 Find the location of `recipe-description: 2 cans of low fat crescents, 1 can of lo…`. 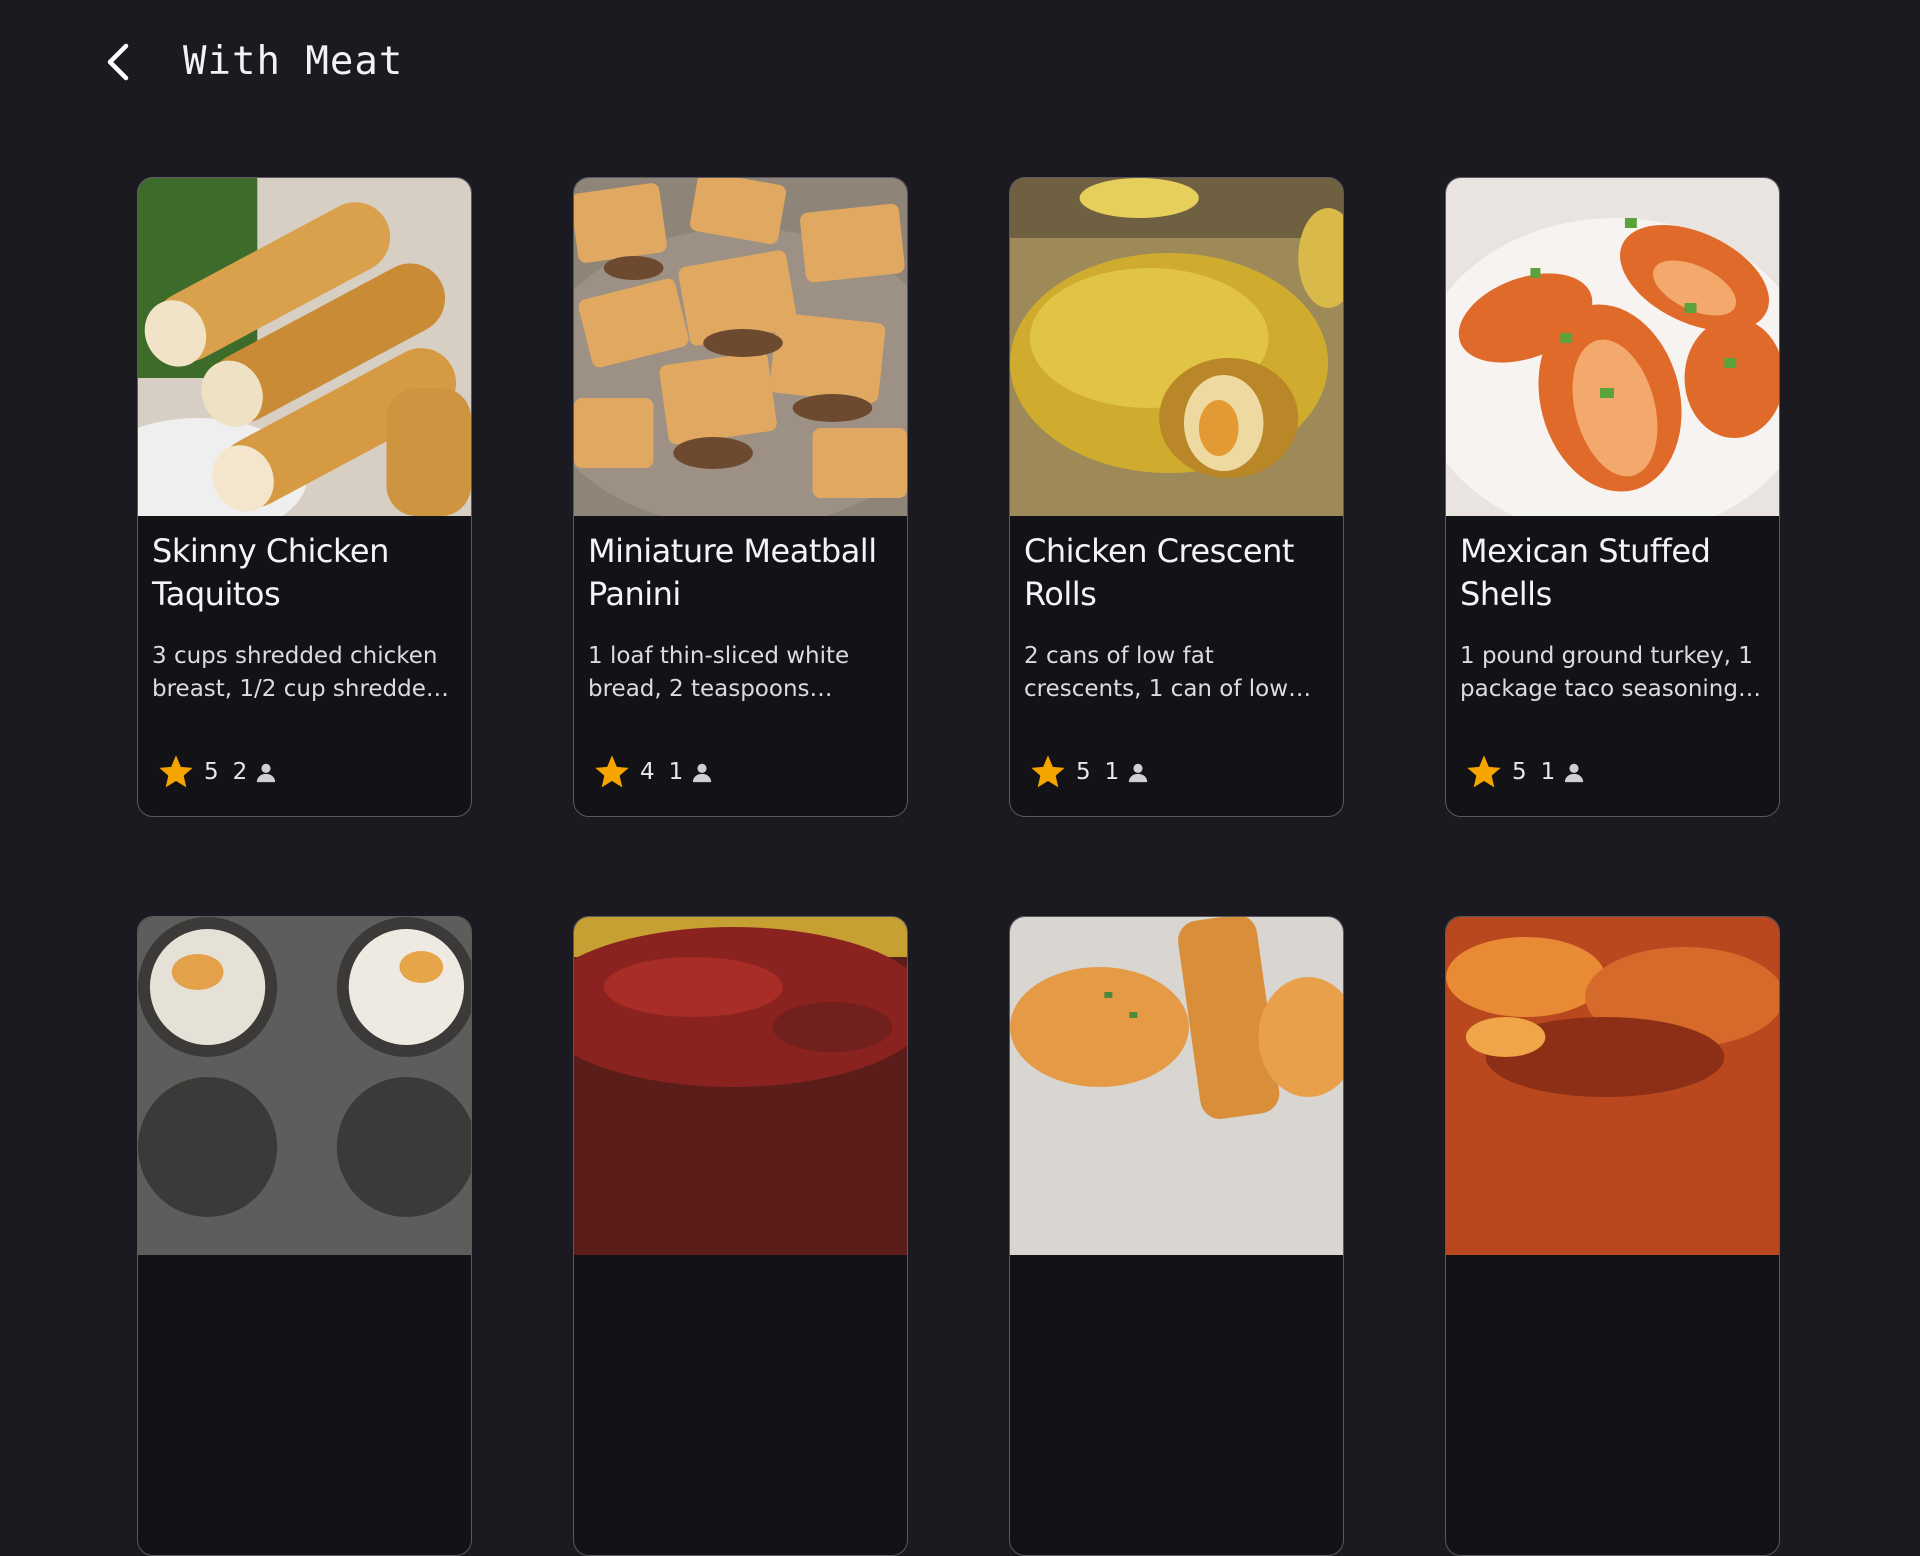

recipe-description: 2 cans of low fat crescents, 1 can of lo… is located at coordinates (1156, 672).